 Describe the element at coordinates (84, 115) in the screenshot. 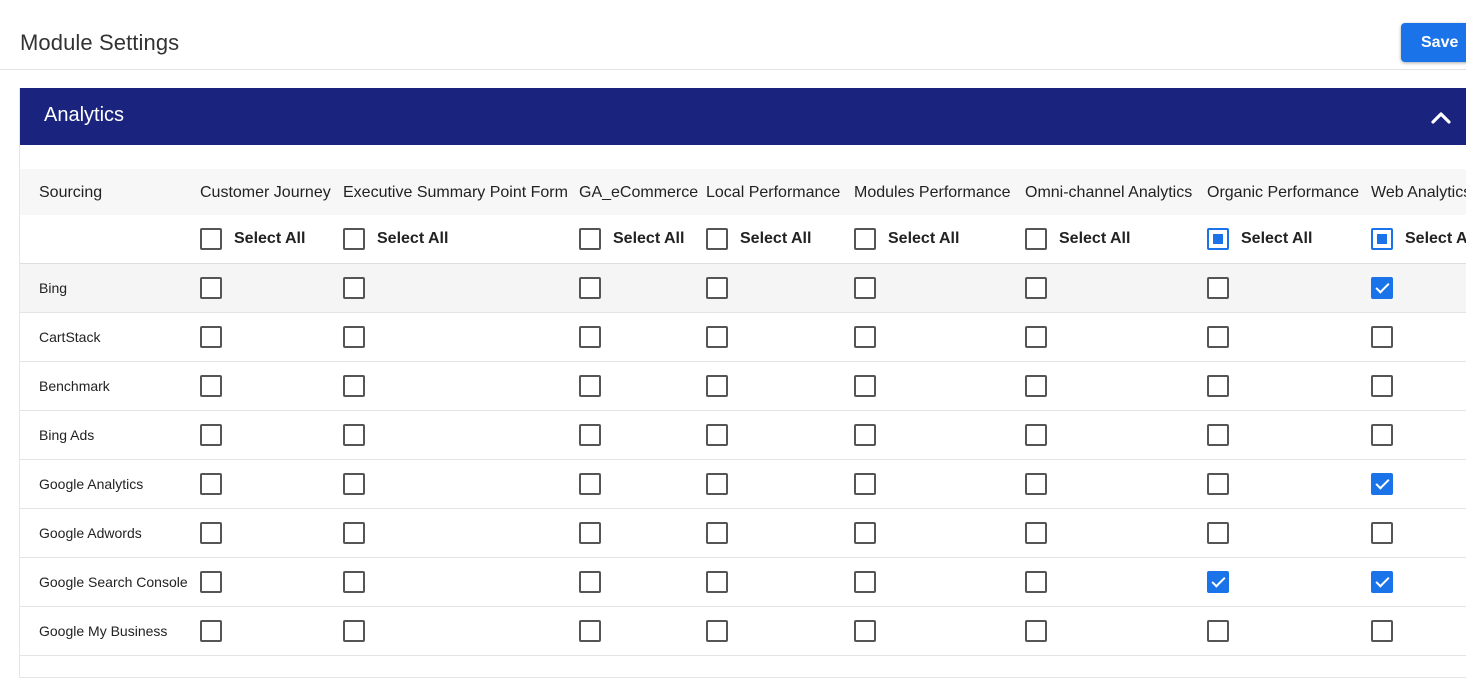

I see `panel-title: Analytics` at that location.